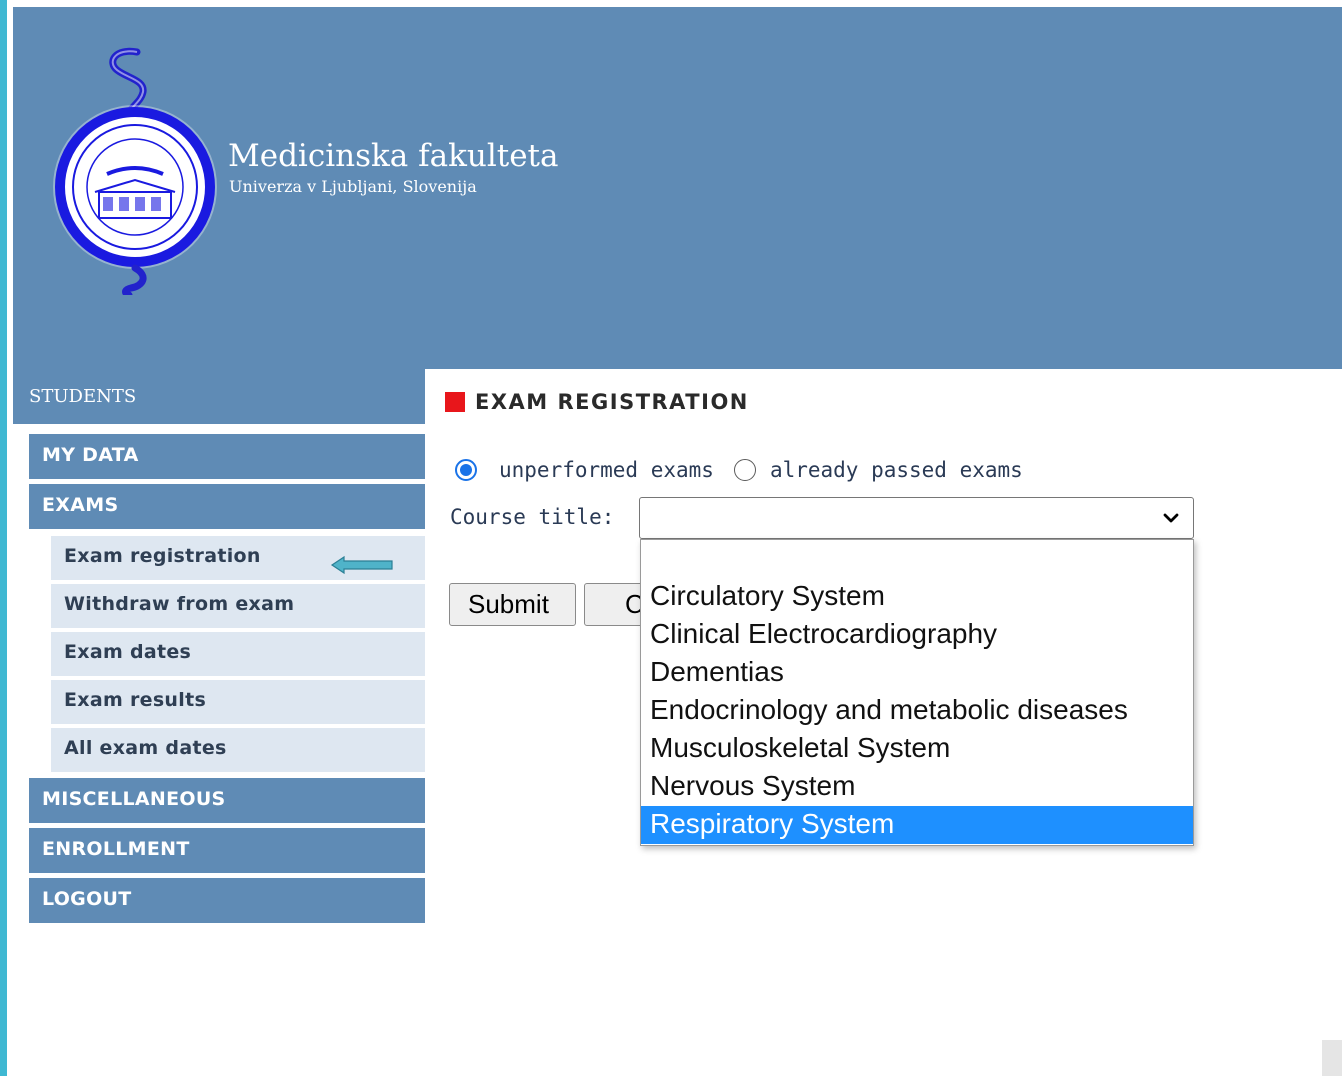 This screenshot has height=1076, width=1342. What do you see at coordinates (532, 517) in the screenshot?
I see `course-title-label: Course title:` at bounding box center [532, 517].